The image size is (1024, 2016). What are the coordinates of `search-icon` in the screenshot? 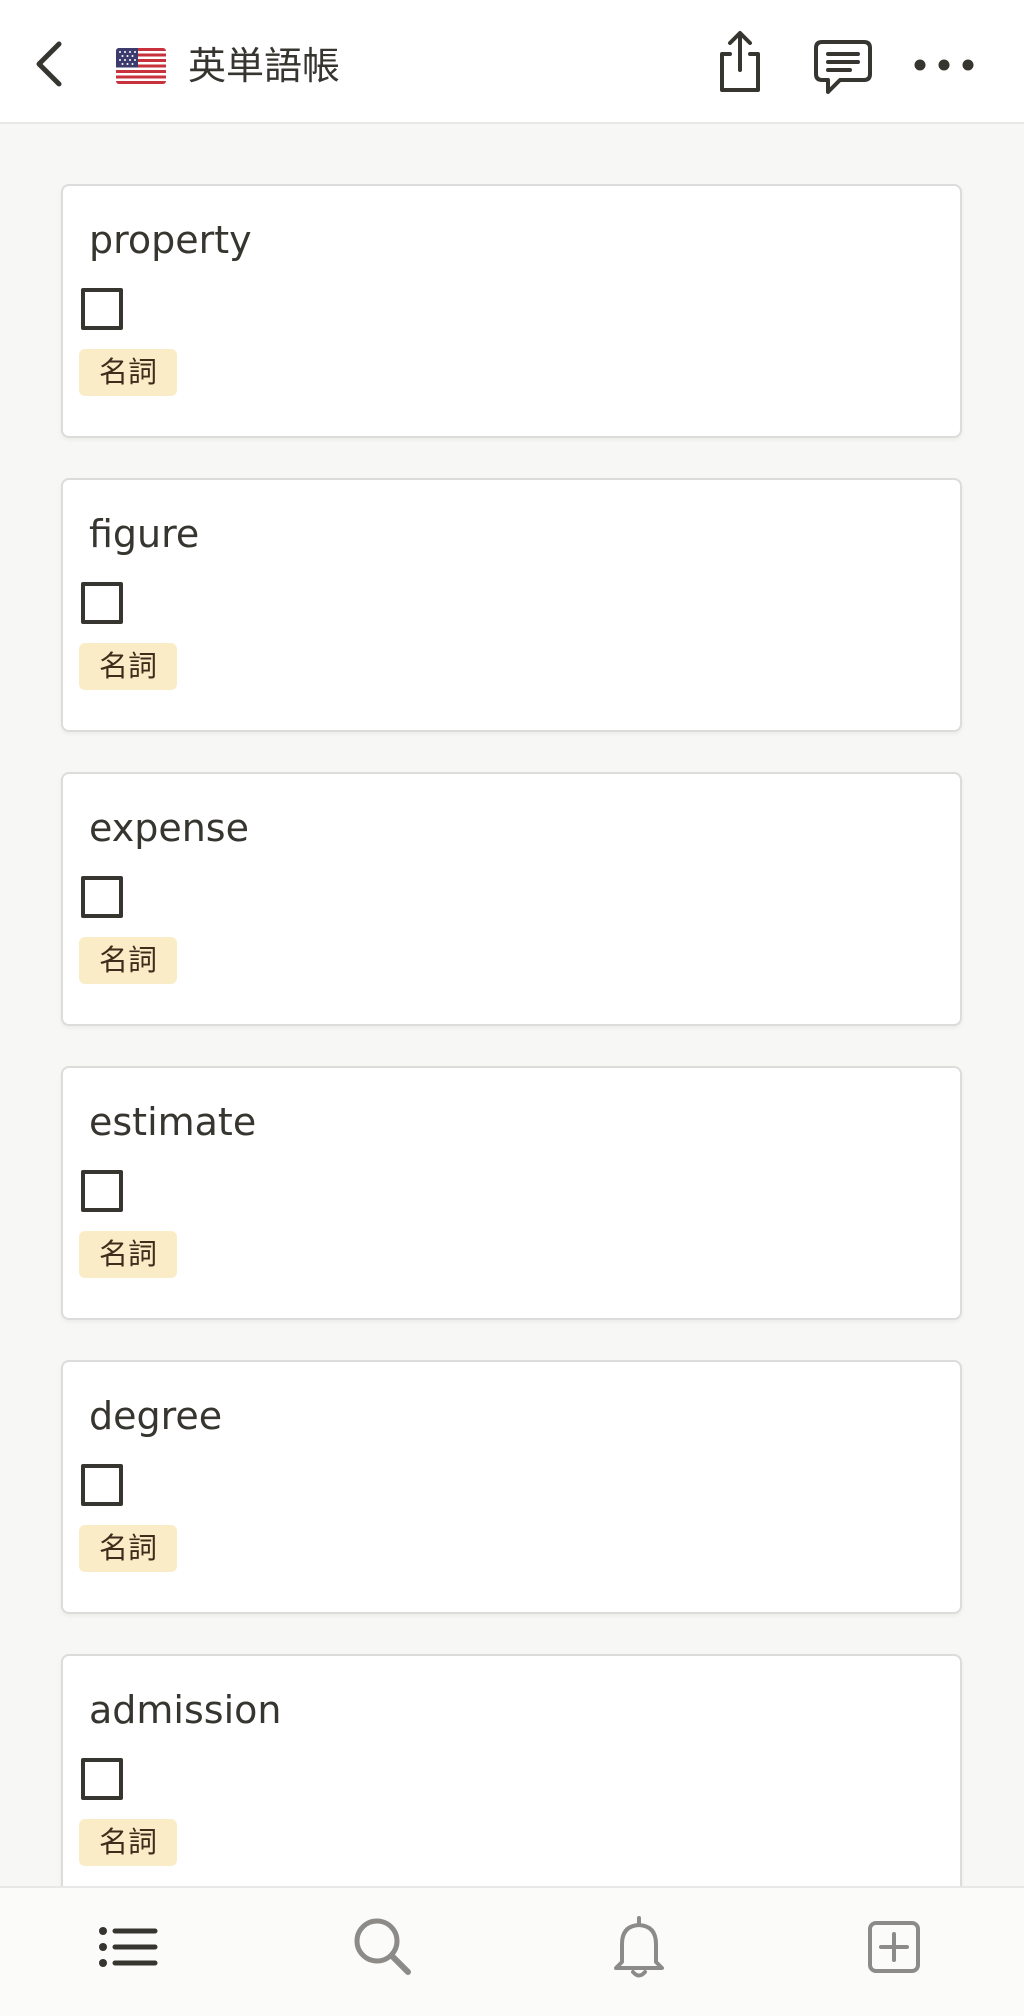 It's located at (382, 1946).